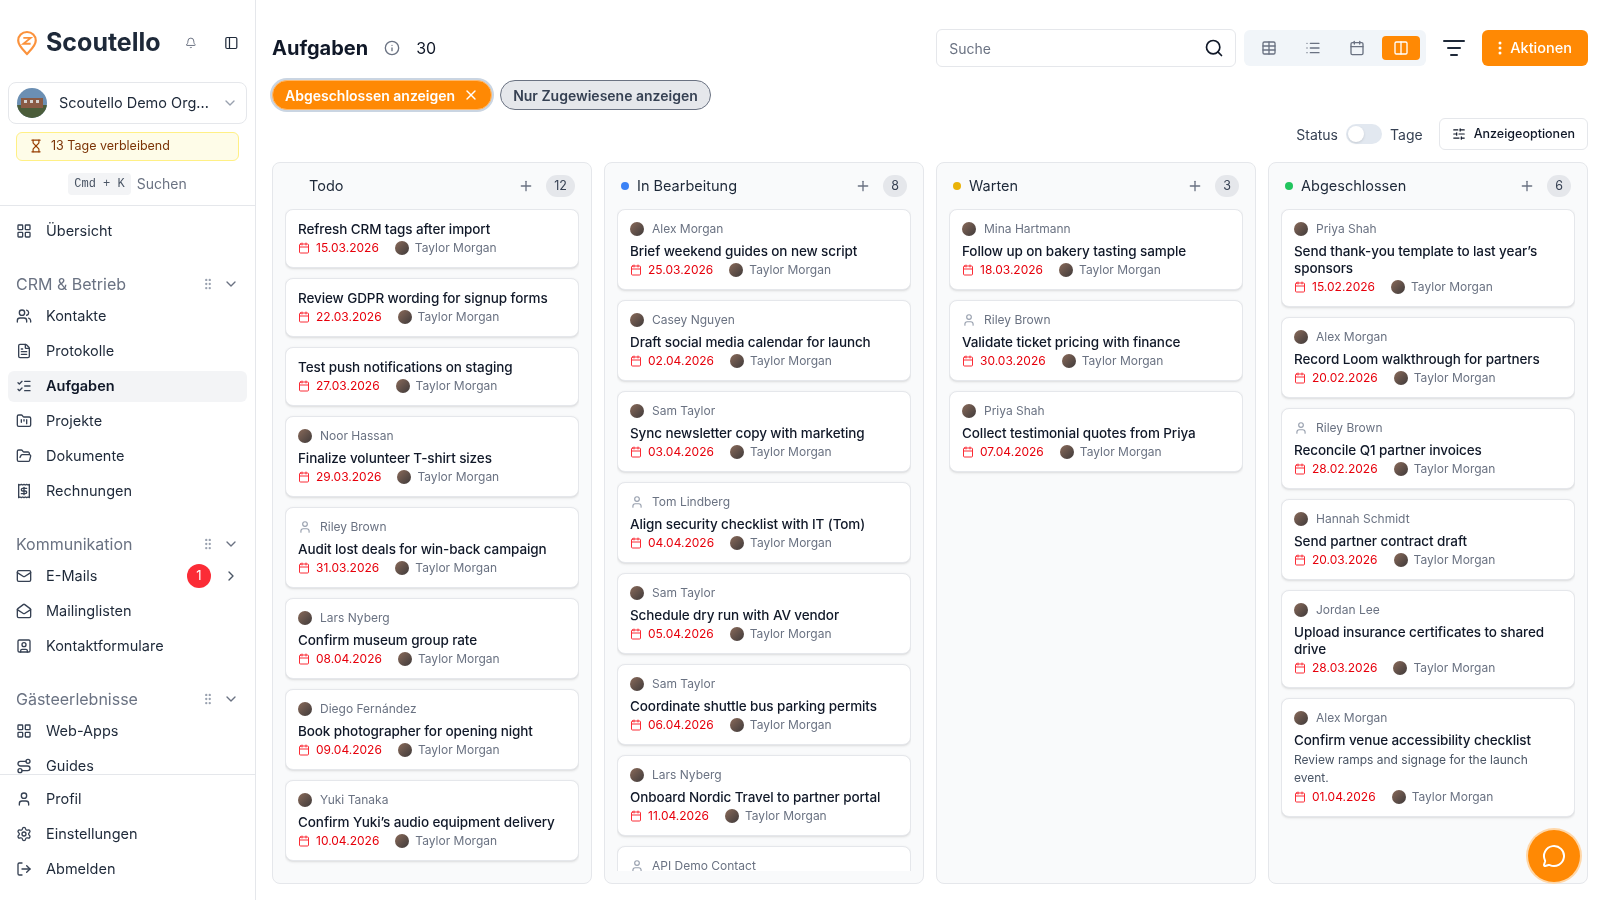 This screenshot has width=1600, height=900. I want to click on filter-chip: Nur Zugewiesene anzeigen, so click(605, 95).